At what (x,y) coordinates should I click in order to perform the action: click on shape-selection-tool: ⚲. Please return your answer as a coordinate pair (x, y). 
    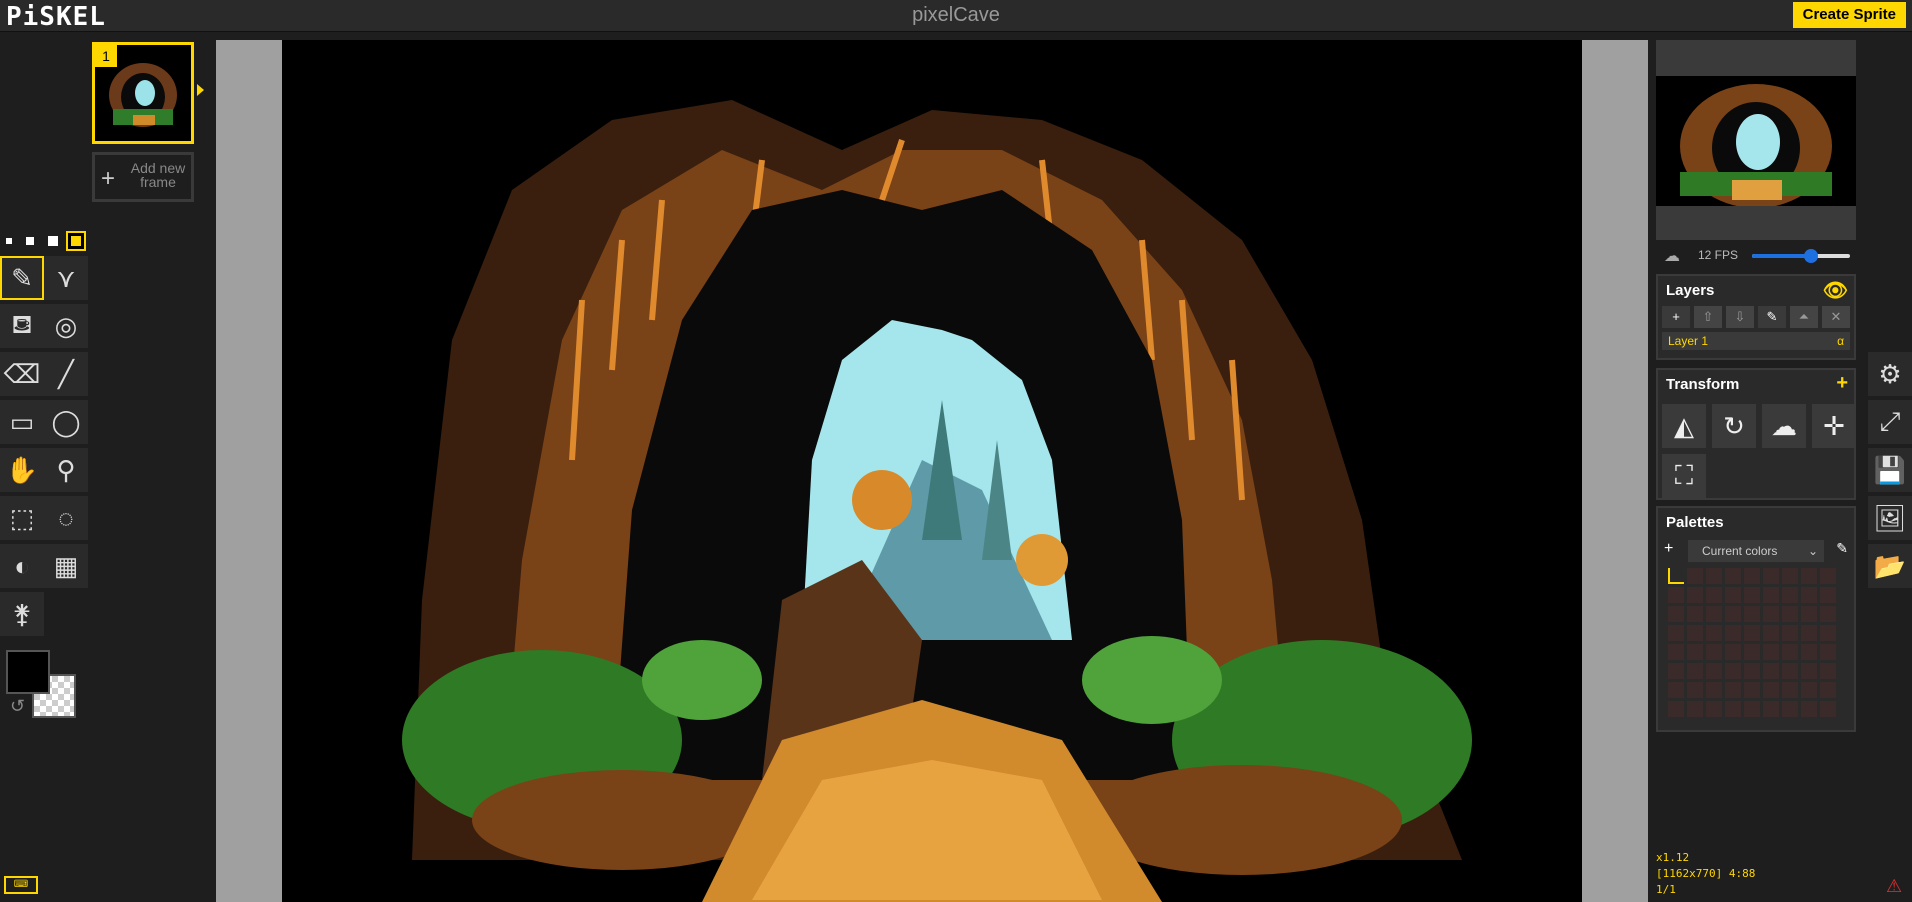
    Looking at the image, I should click on (66, 470).